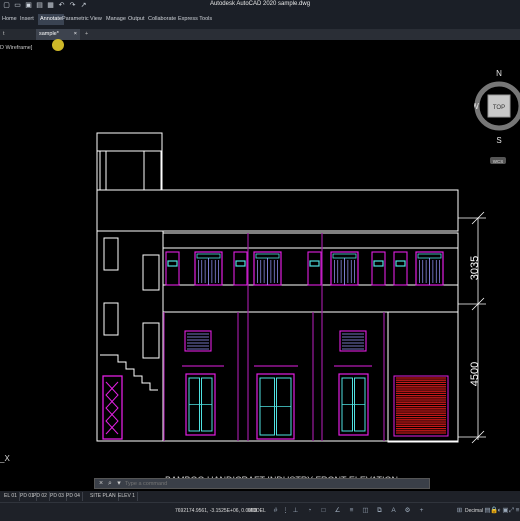 This screenshot has height=521, width=520. Describe the element at coordinates (499, 108) in the screenshot. I see `viewcube-top-label: TOP` at that location.